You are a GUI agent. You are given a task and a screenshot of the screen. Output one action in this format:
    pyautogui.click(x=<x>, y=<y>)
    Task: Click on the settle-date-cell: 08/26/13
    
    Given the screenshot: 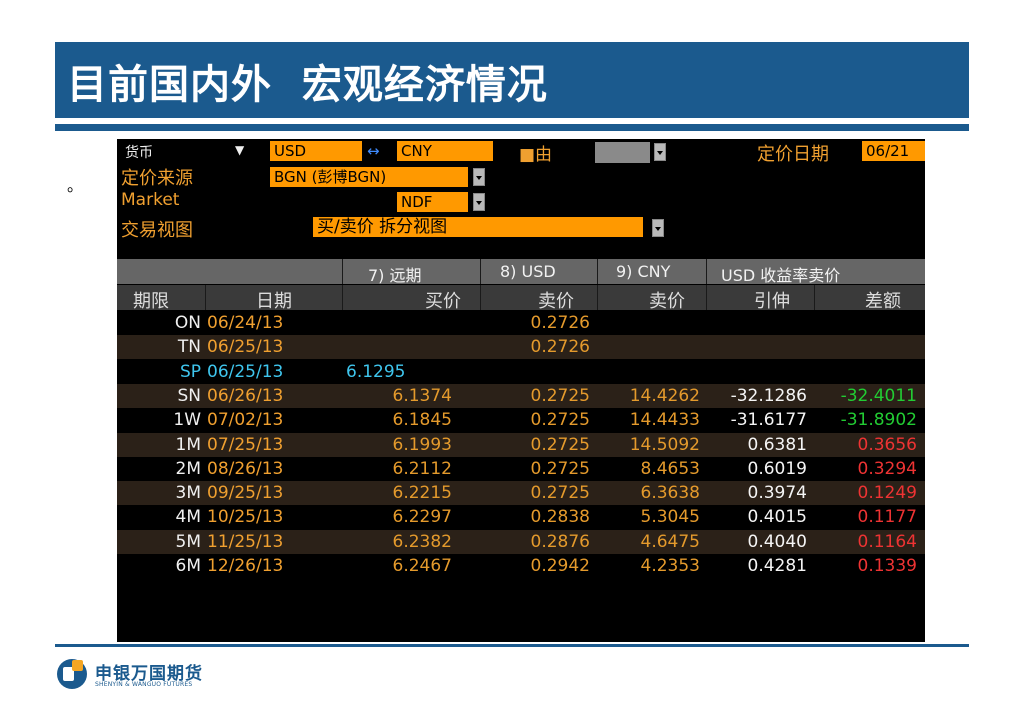 What is the action you would take?
    pyautogui.click(x=245, y=468)
    